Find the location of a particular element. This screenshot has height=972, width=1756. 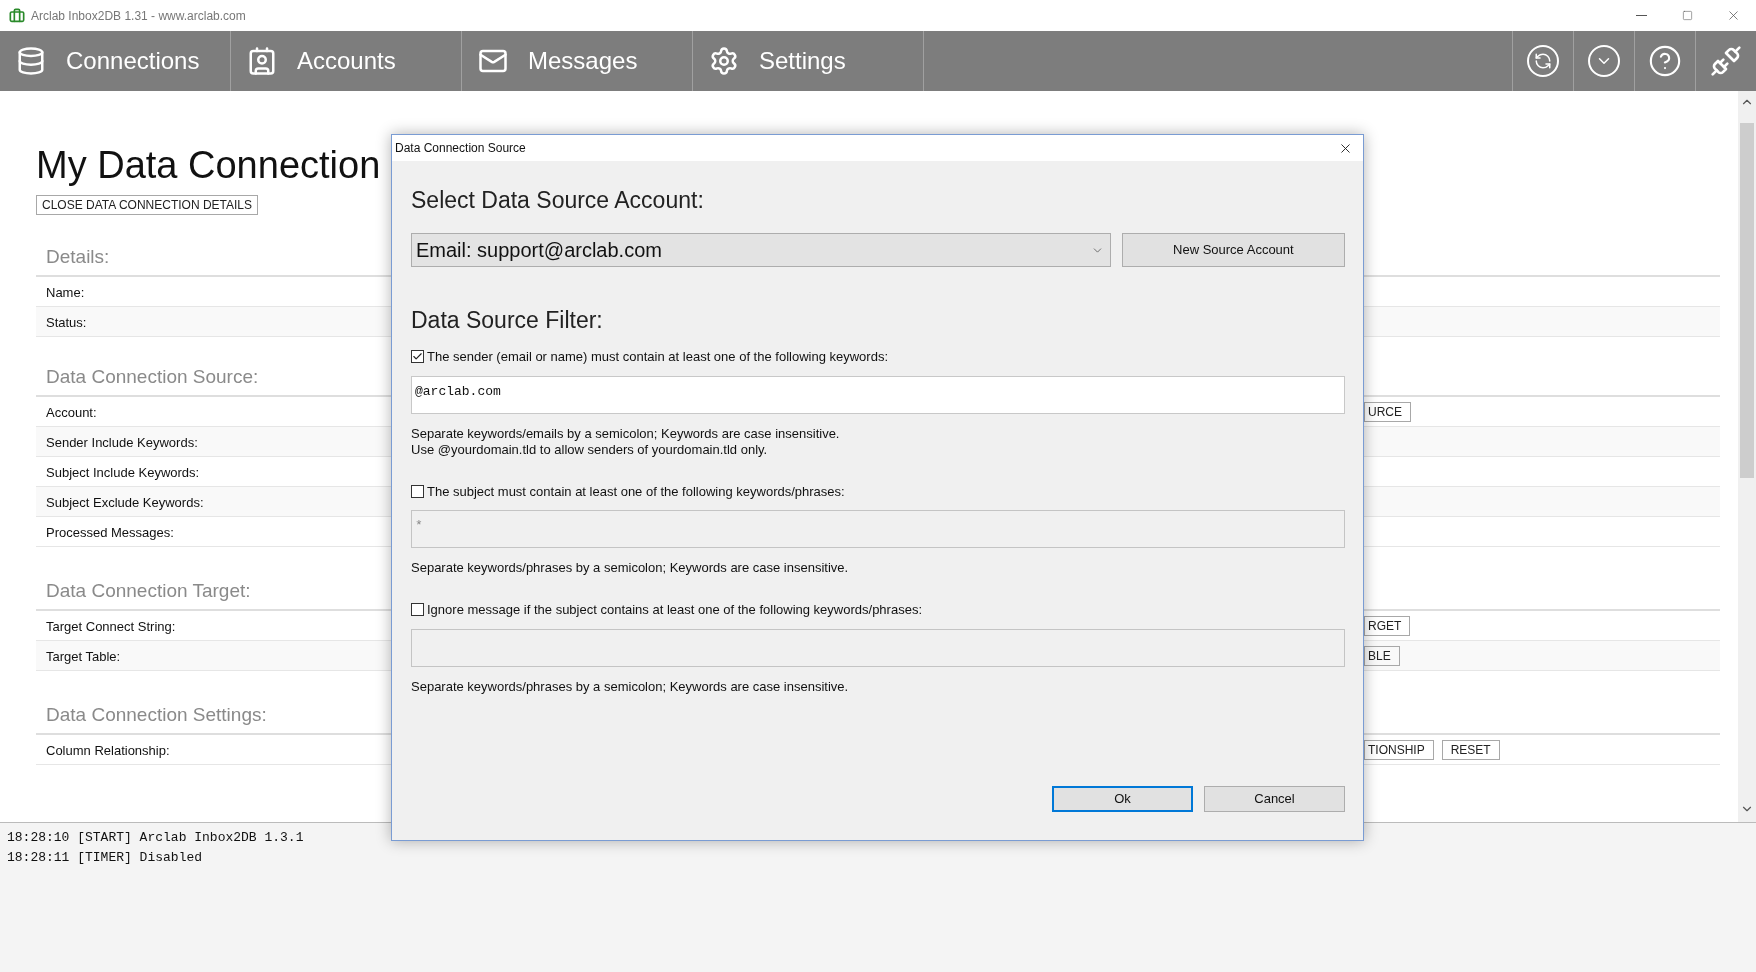

database-icon is located at coordinates (31, 61).